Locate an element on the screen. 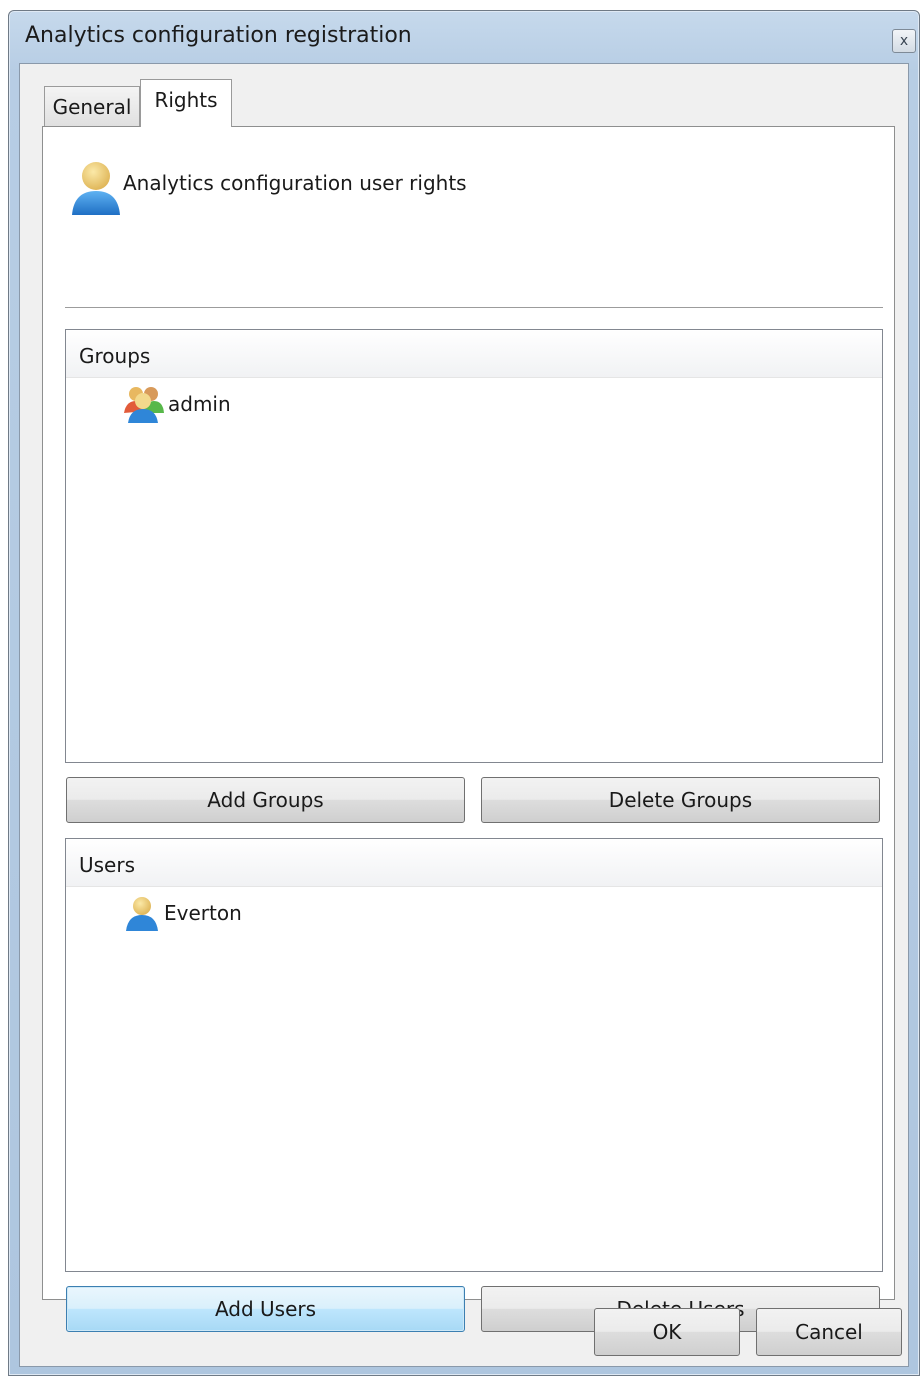  group-icon is located at coordinates (144, 405).